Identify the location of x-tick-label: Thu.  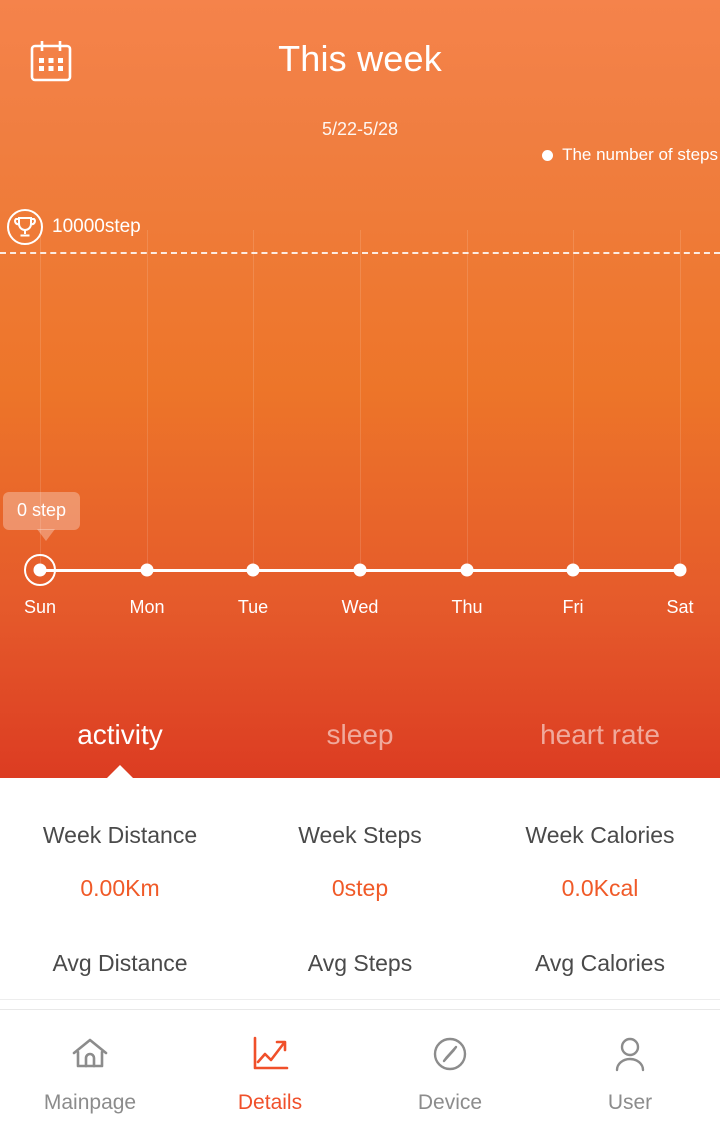
(467, 607).